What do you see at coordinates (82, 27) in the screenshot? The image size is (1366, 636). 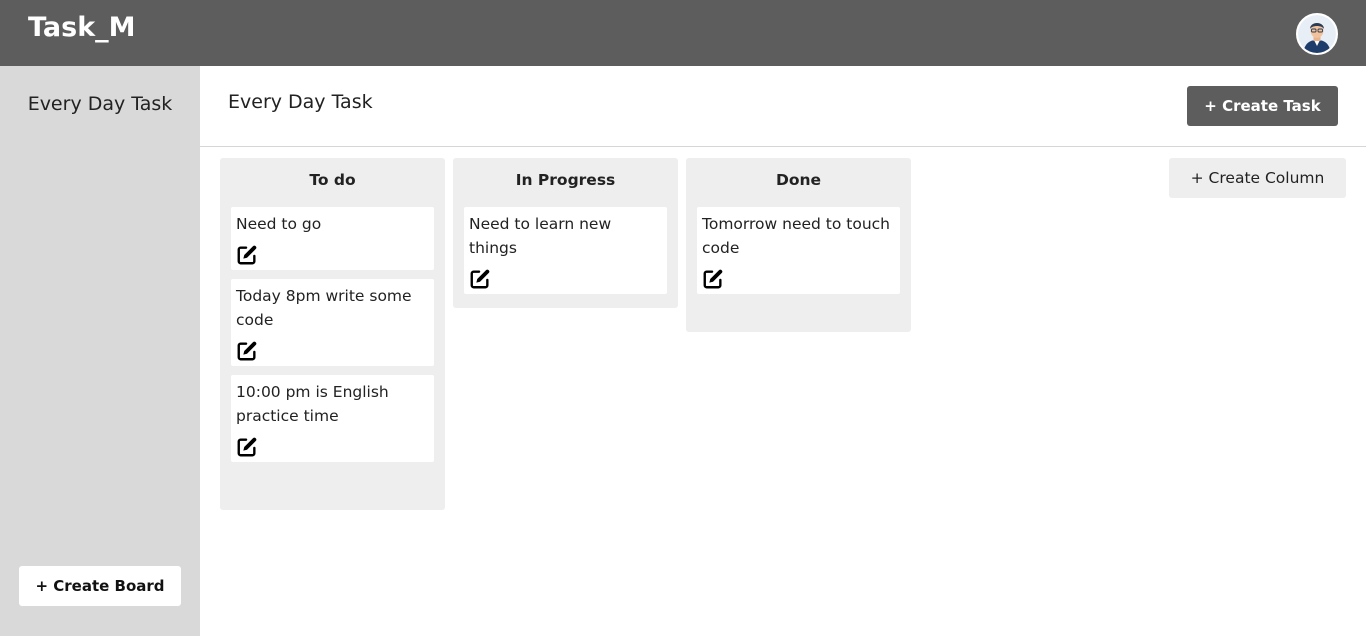 I see `app-title: Task_M` at bounding box center [82, 27].